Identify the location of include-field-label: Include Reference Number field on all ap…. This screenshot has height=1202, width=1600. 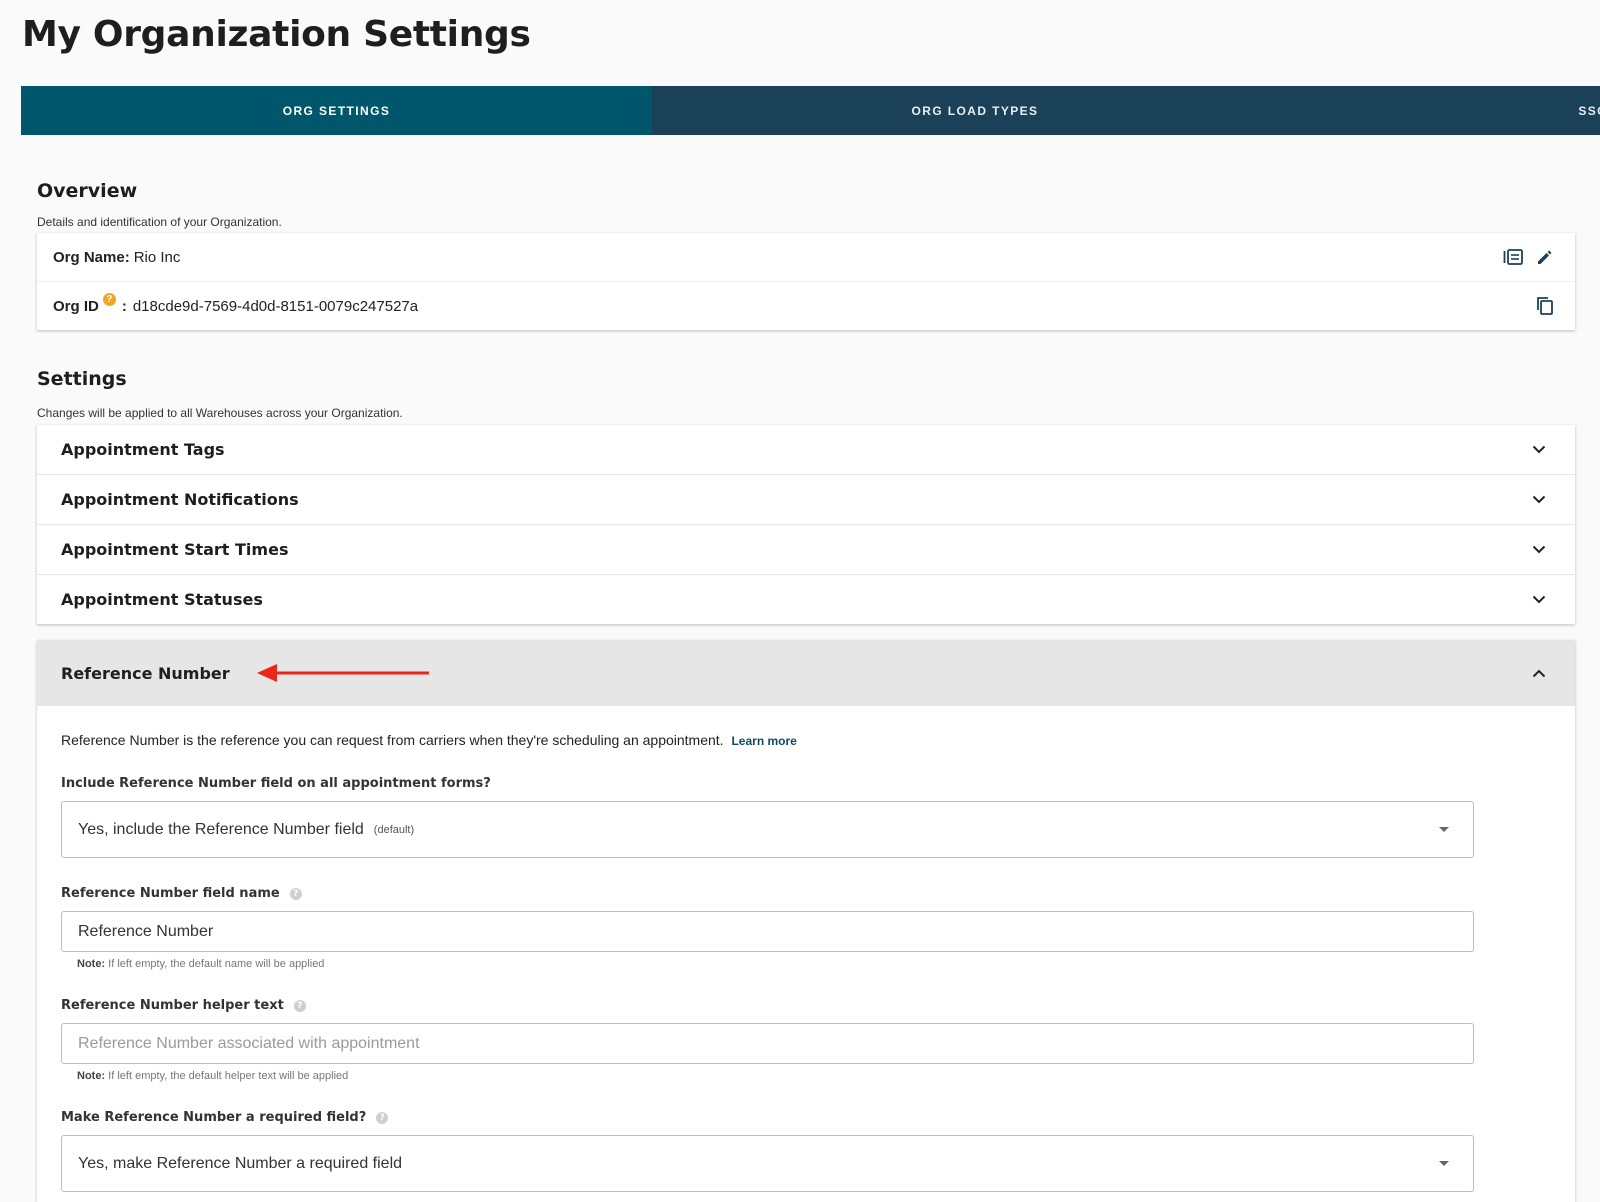
(806, 783).